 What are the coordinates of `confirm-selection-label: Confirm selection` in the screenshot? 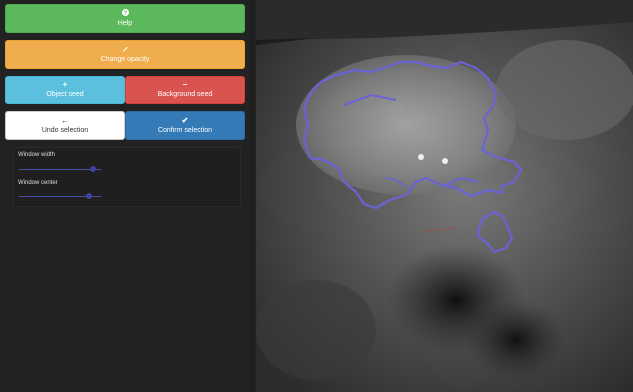 It's located at (185, 130).